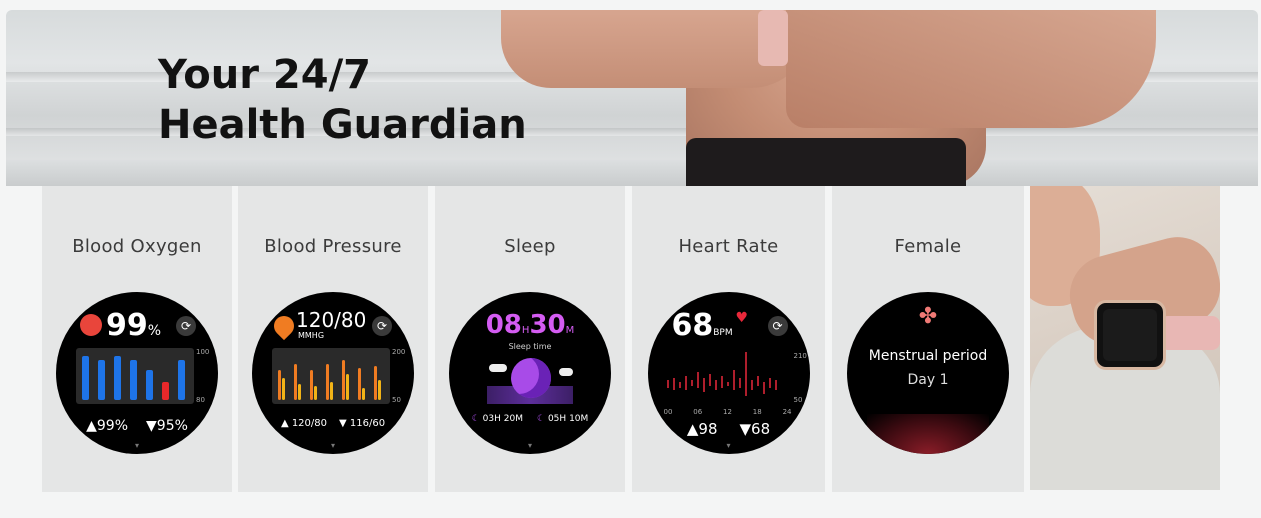  What do you see at coordinates (632, 173) in the screenshot?
I see `railing-background` at bounding box center [632, 173].